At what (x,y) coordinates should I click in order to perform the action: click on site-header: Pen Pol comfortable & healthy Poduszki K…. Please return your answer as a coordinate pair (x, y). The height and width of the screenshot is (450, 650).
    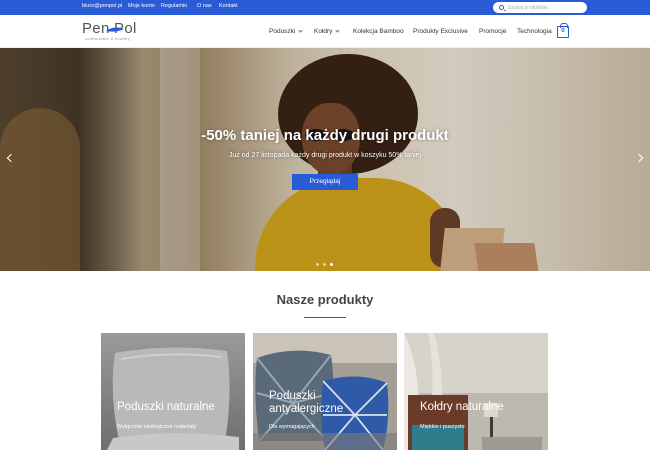
    Looking at the image, I should click on (325, 31).